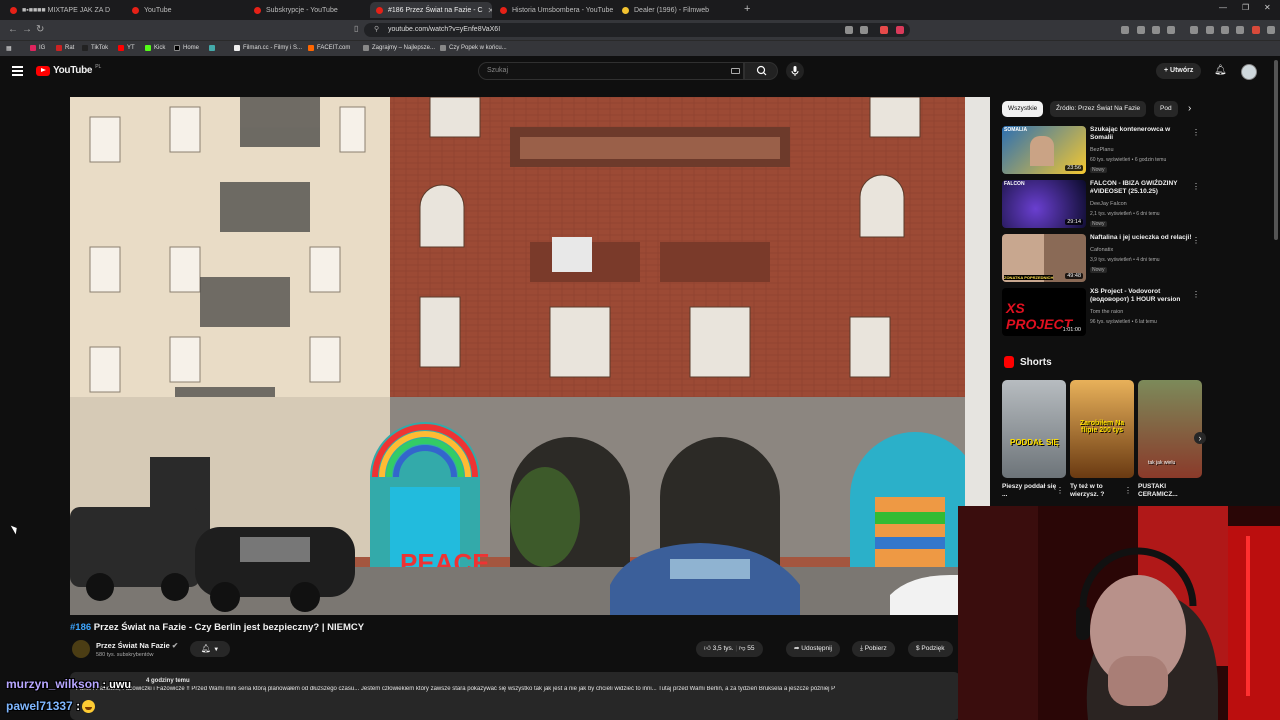 The width and height of the screenshot is (1280, 720). I want to click on like-button: 👍︎ 3,5 tys. | 👎︎ 55, so click(729, 649).